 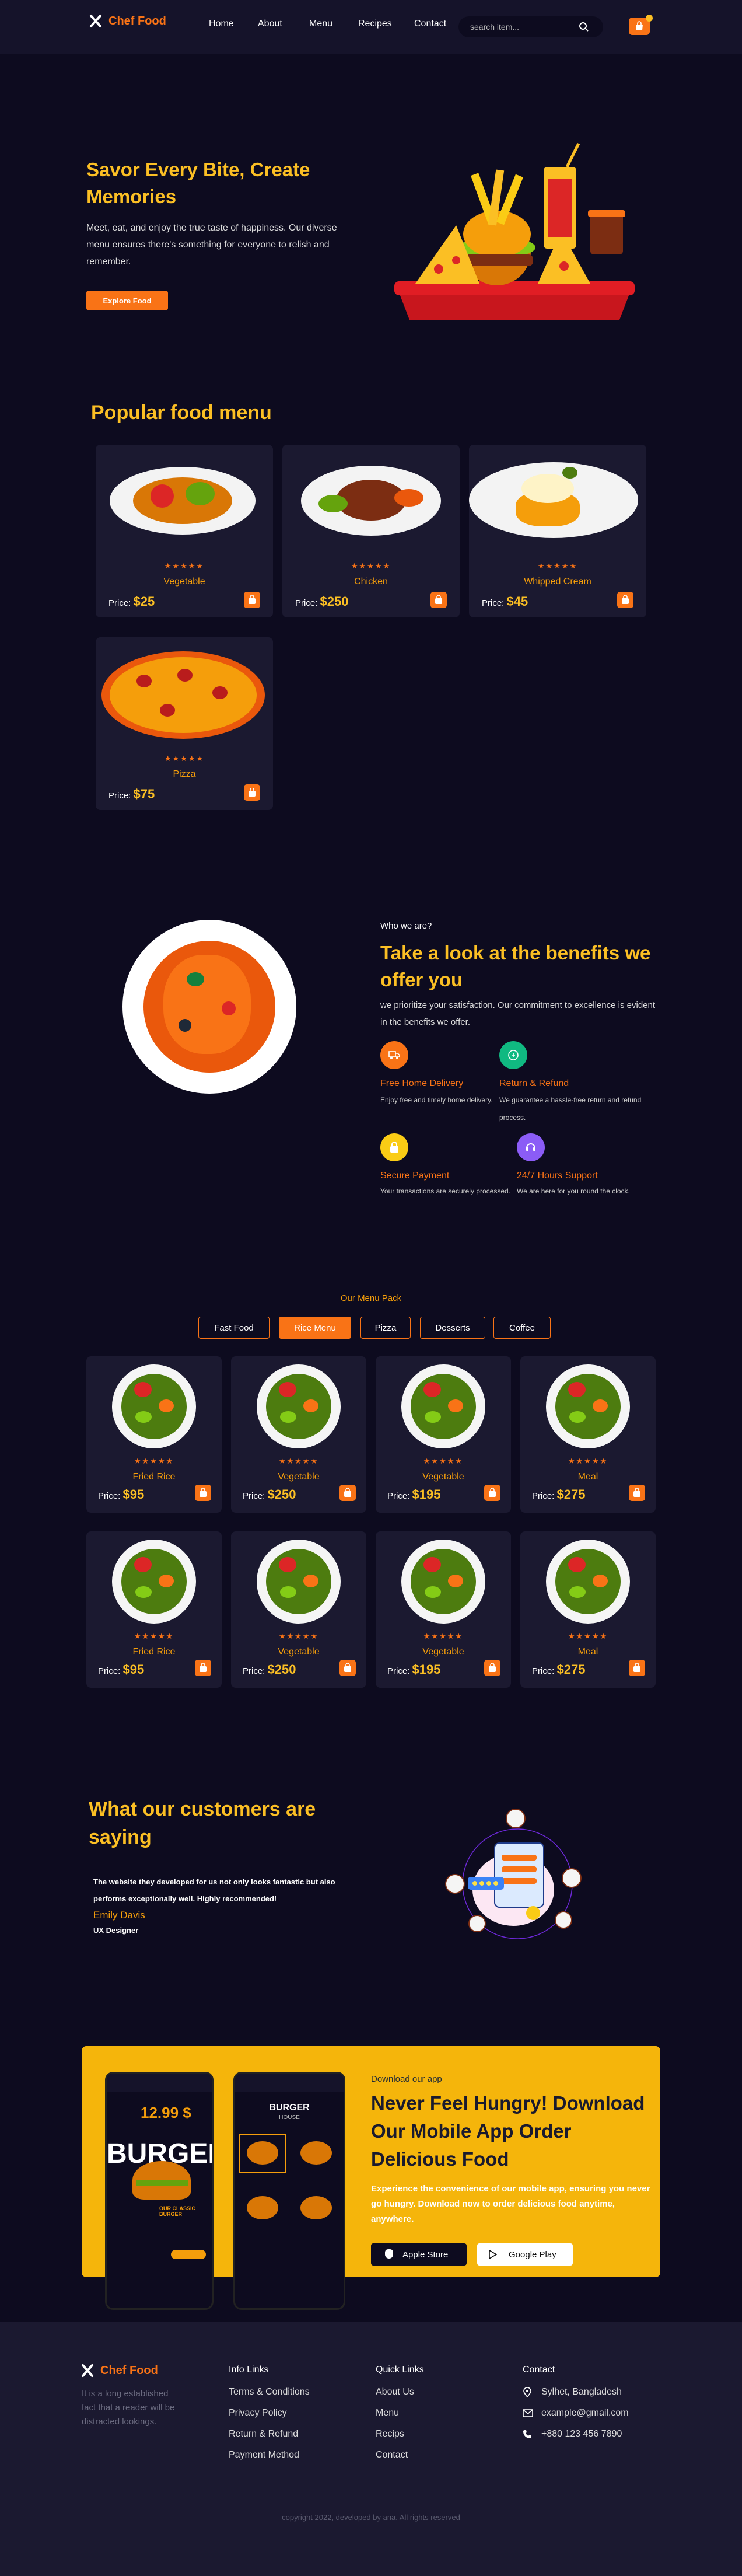 What do you see at coordinates (321, 24) in the screenshot?
I see `nav-link-menu: Menu` at bounding box center [321, 24].